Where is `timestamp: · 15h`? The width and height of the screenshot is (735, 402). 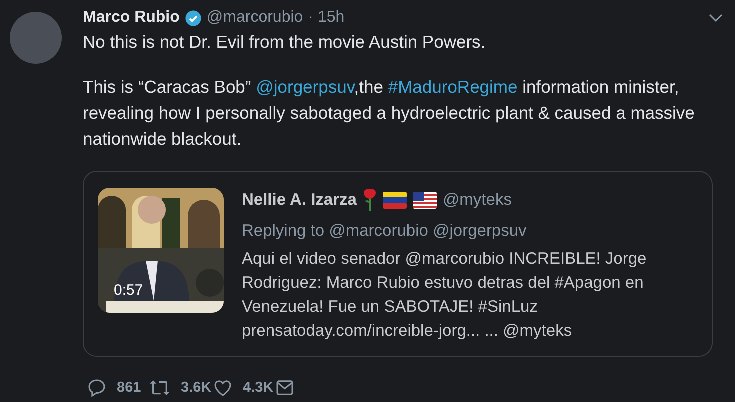 timestamp: · 15h is located at coordinates (326, 18).